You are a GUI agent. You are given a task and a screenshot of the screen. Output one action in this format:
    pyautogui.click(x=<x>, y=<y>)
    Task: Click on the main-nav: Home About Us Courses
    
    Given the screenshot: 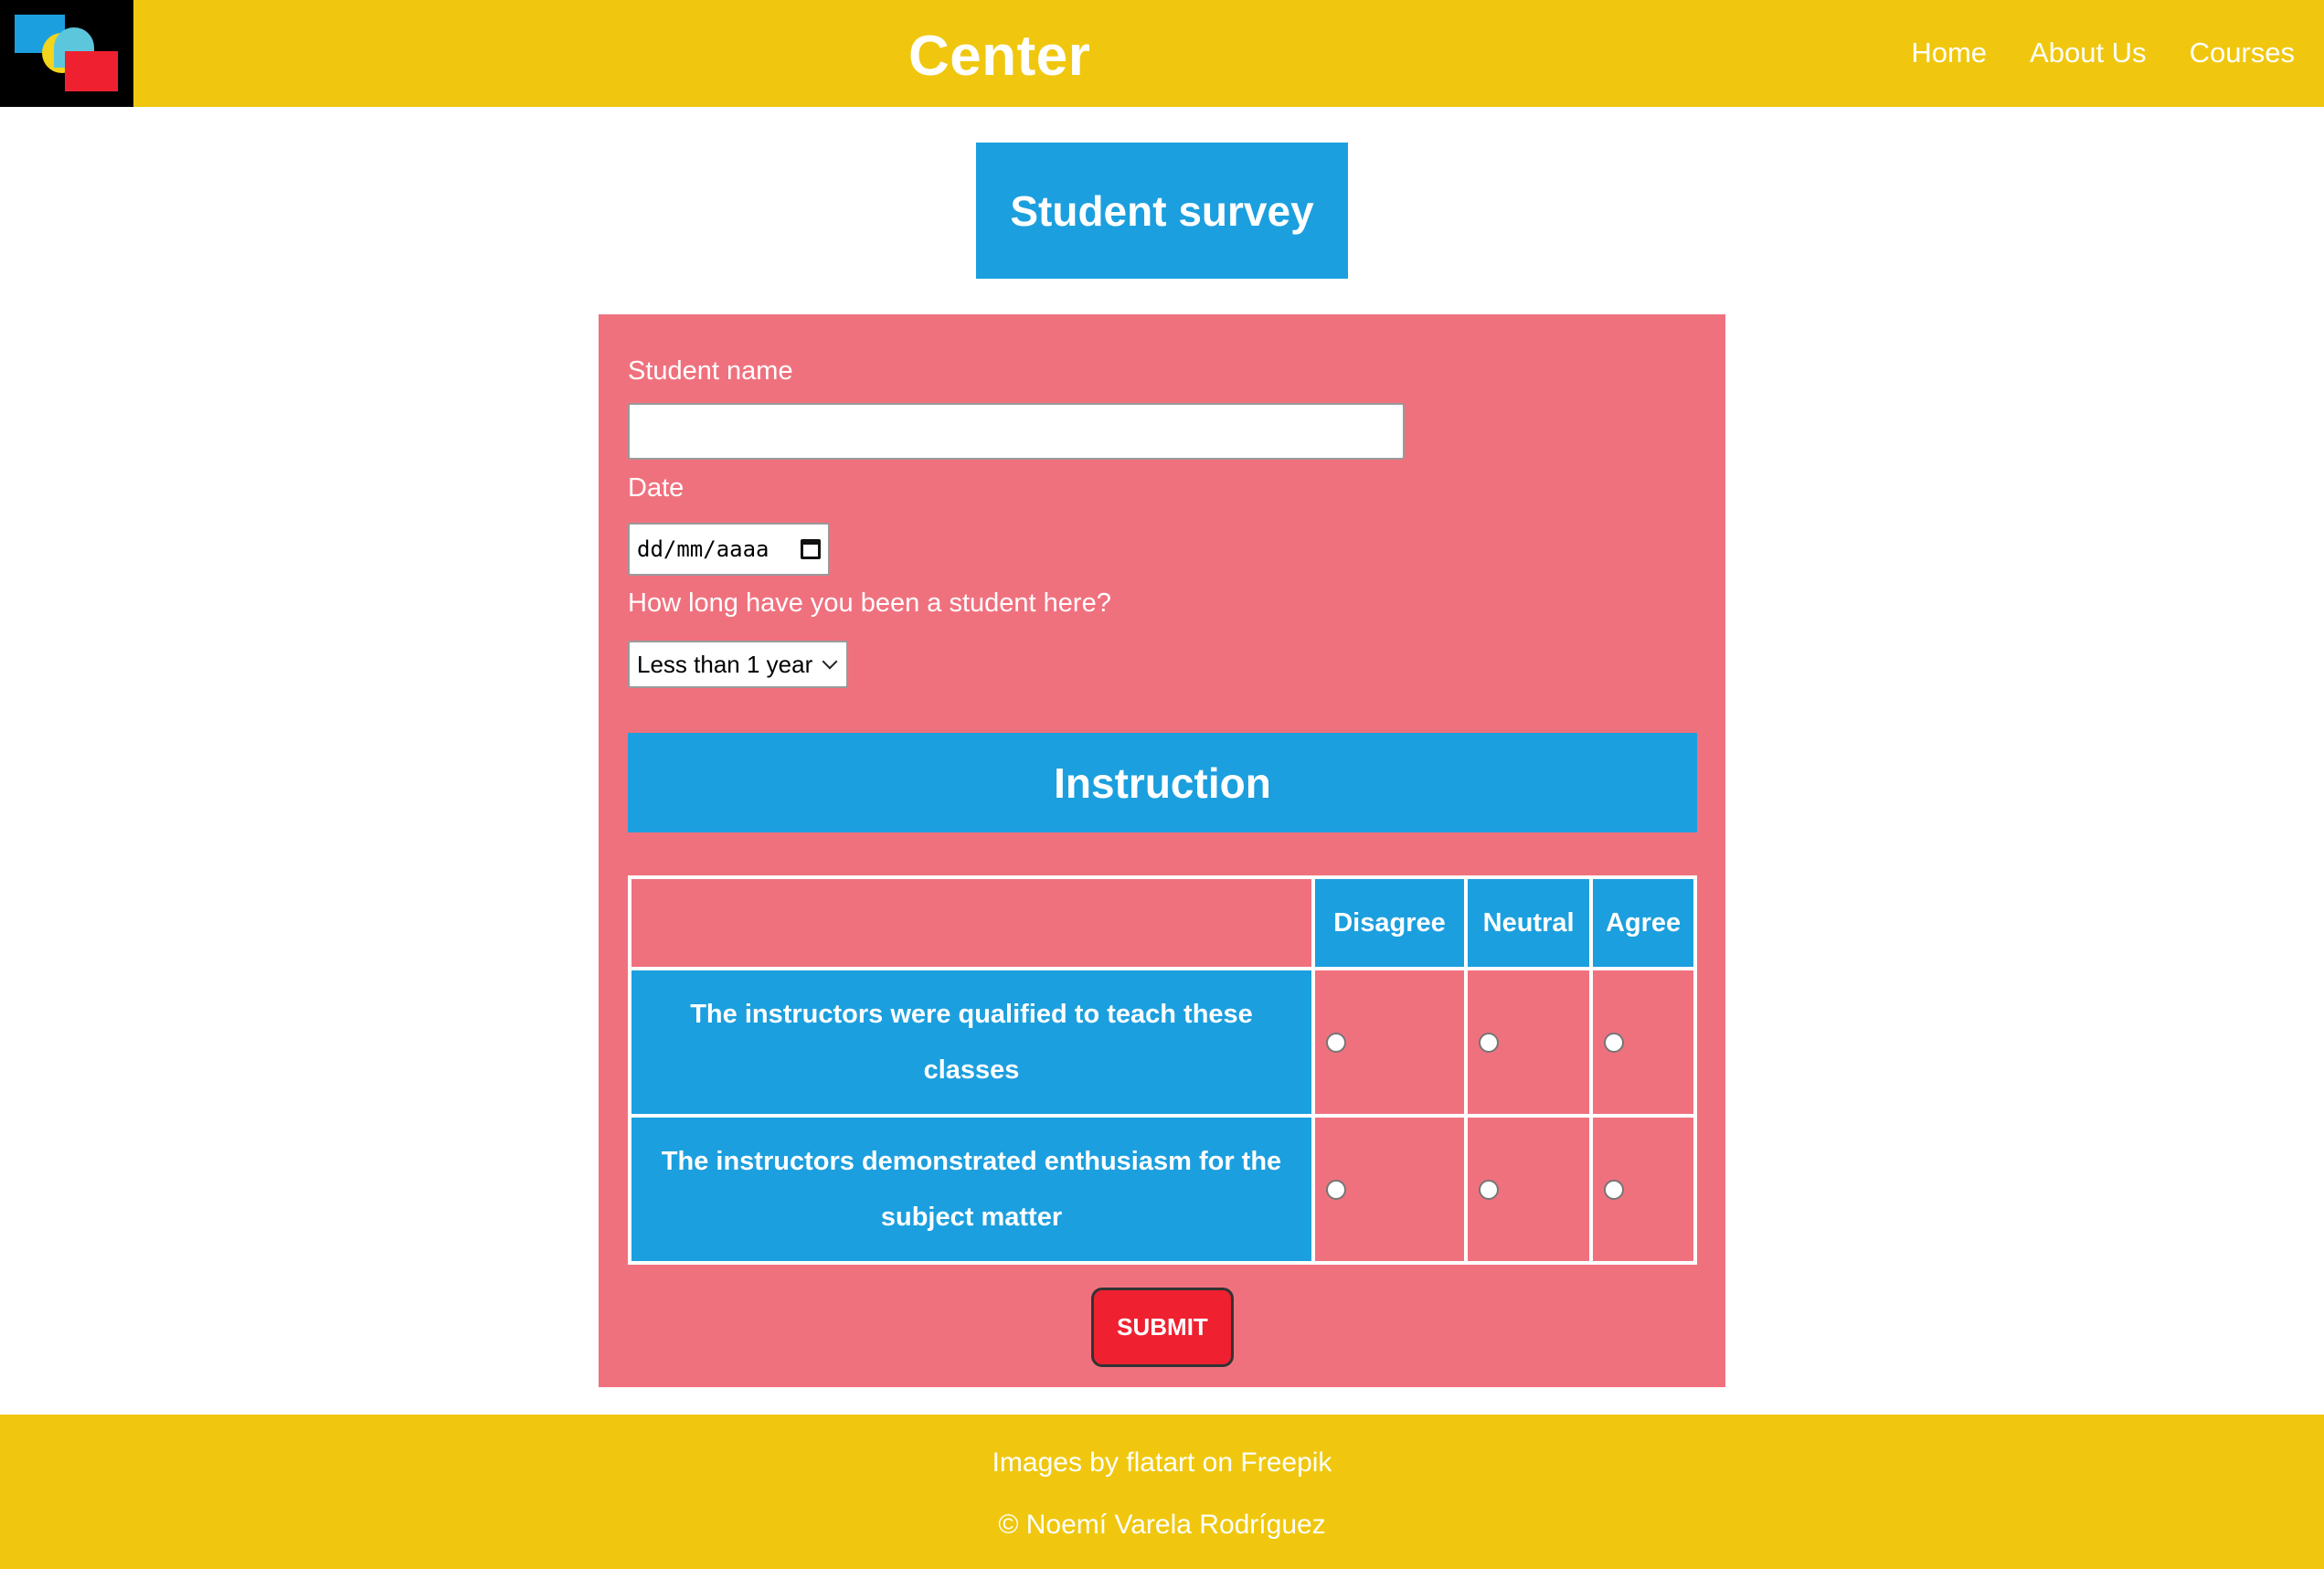 What is the action you would take?
    pyautogui.click(x=2103, y=53)
    